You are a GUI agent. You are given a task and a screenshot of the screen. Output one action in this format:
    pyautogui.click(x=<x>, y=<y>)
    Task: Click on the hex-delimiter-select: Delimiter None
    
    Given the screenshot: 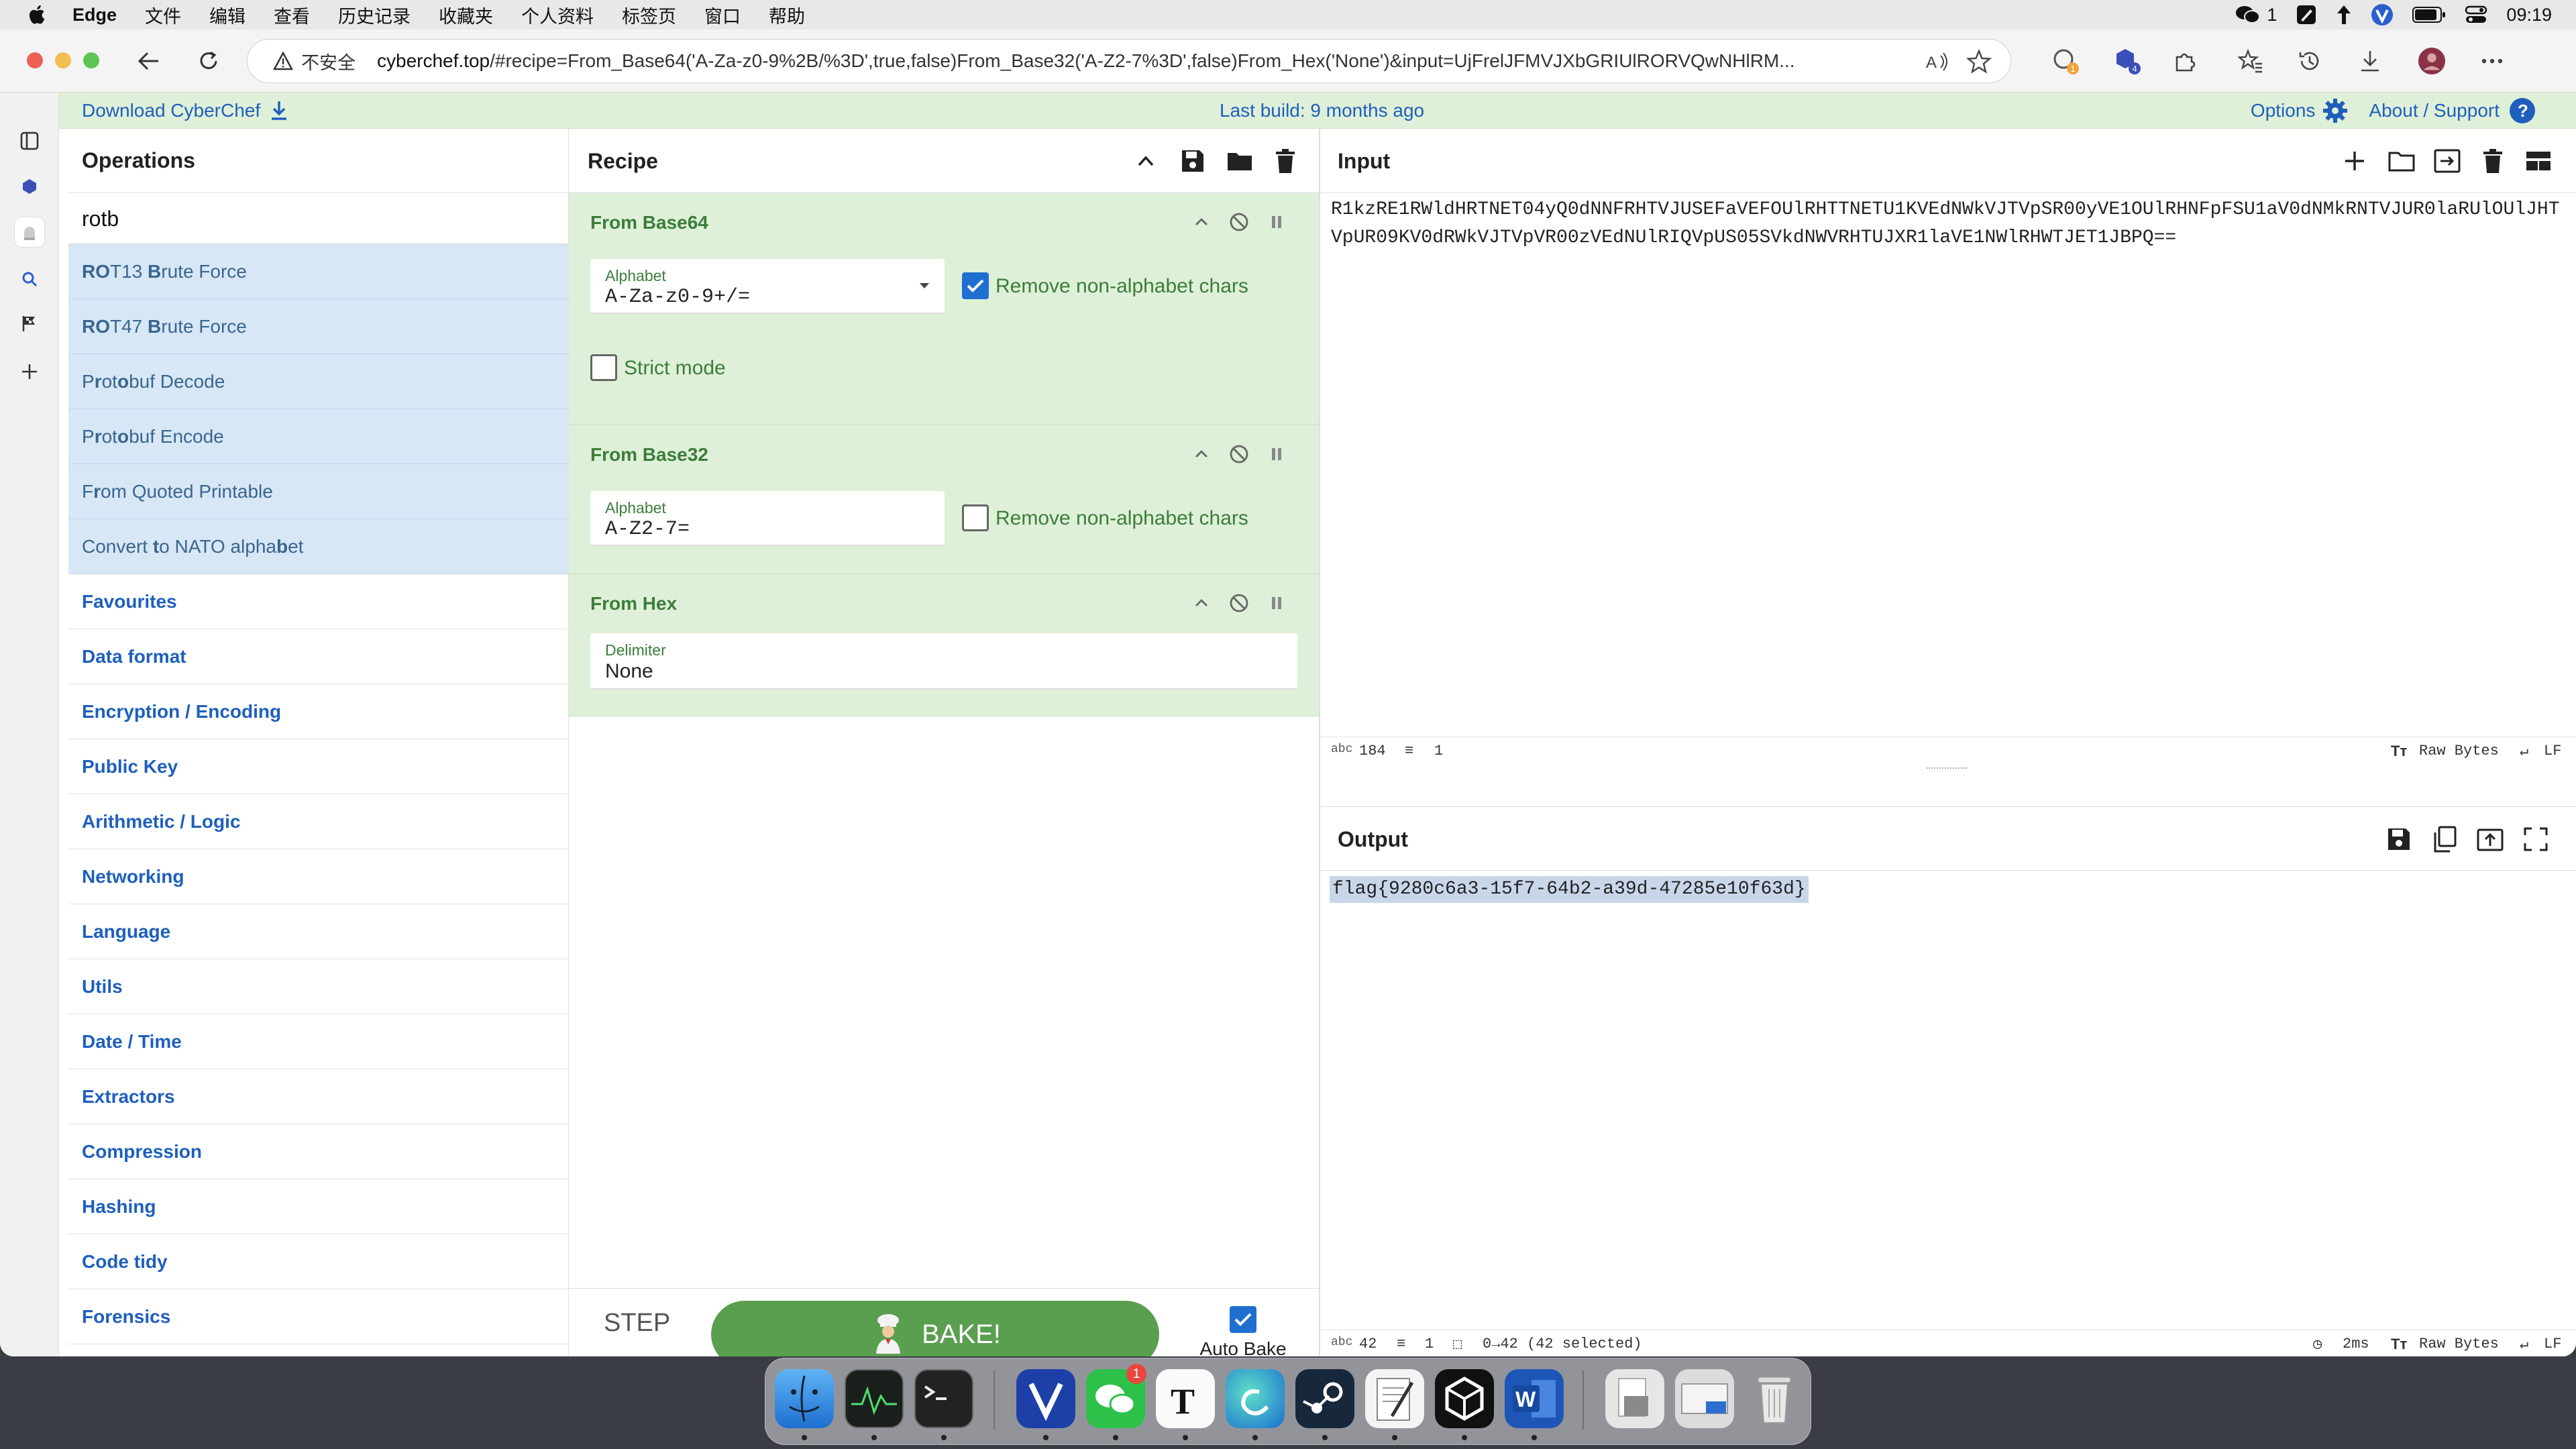 What is the action you would take?
    pyautogui.click(x=943, y=661)
    